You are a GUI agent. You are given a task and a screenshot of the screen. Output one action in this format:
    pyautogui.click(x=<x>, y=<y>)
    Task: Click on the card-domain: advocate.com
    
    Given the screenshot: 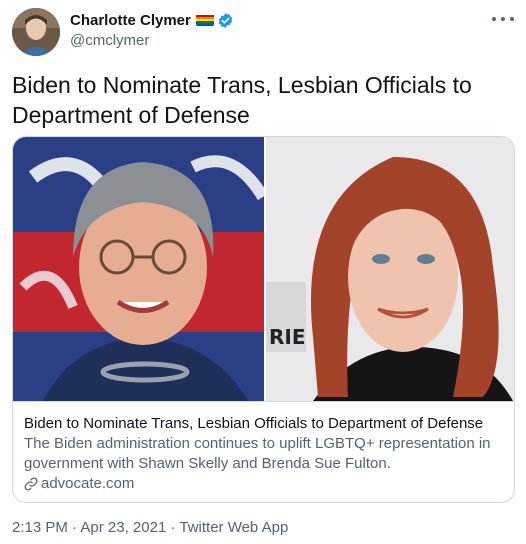 What is the action you would take?
    pyautogui.click(x=88, y=483)
    